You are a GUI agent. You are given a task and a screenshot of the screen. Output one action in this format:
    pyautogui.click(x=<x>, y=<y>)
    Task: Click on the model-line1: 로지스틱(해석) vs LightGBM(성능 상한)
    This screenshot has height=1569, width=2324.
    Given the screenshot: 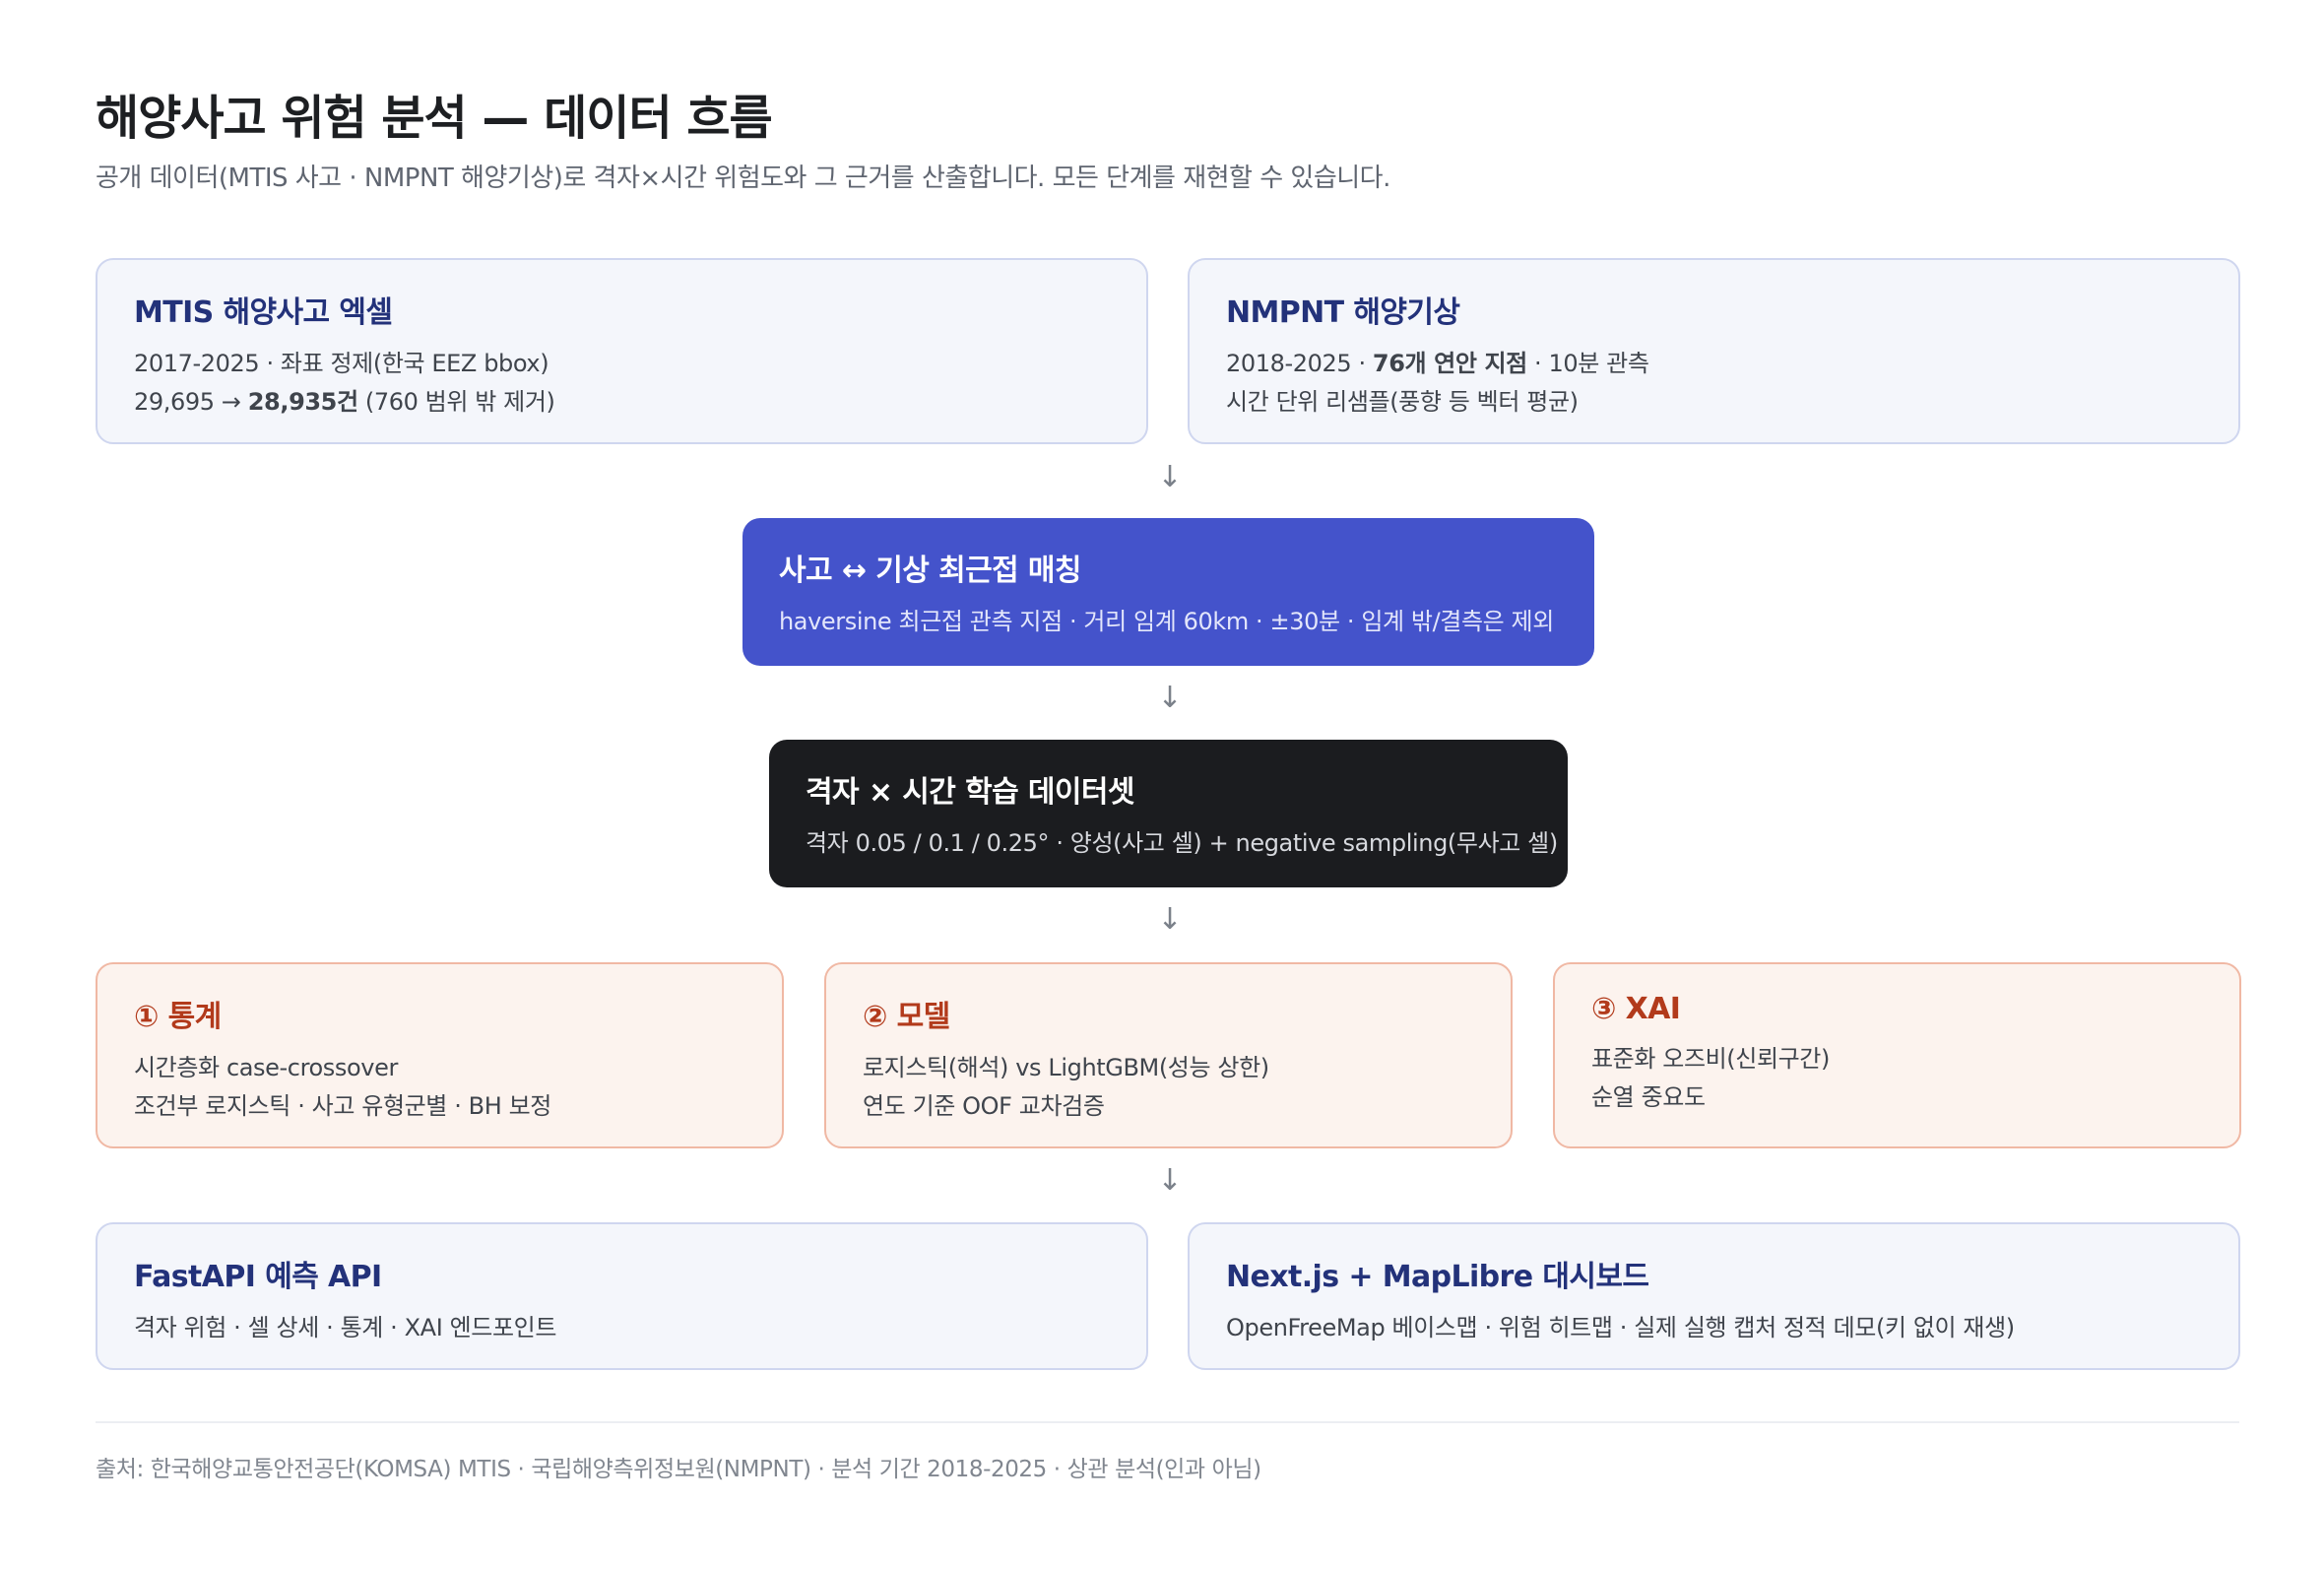 What is the action you would take?
    pyautogui.click(x=1066, y=1067)
    